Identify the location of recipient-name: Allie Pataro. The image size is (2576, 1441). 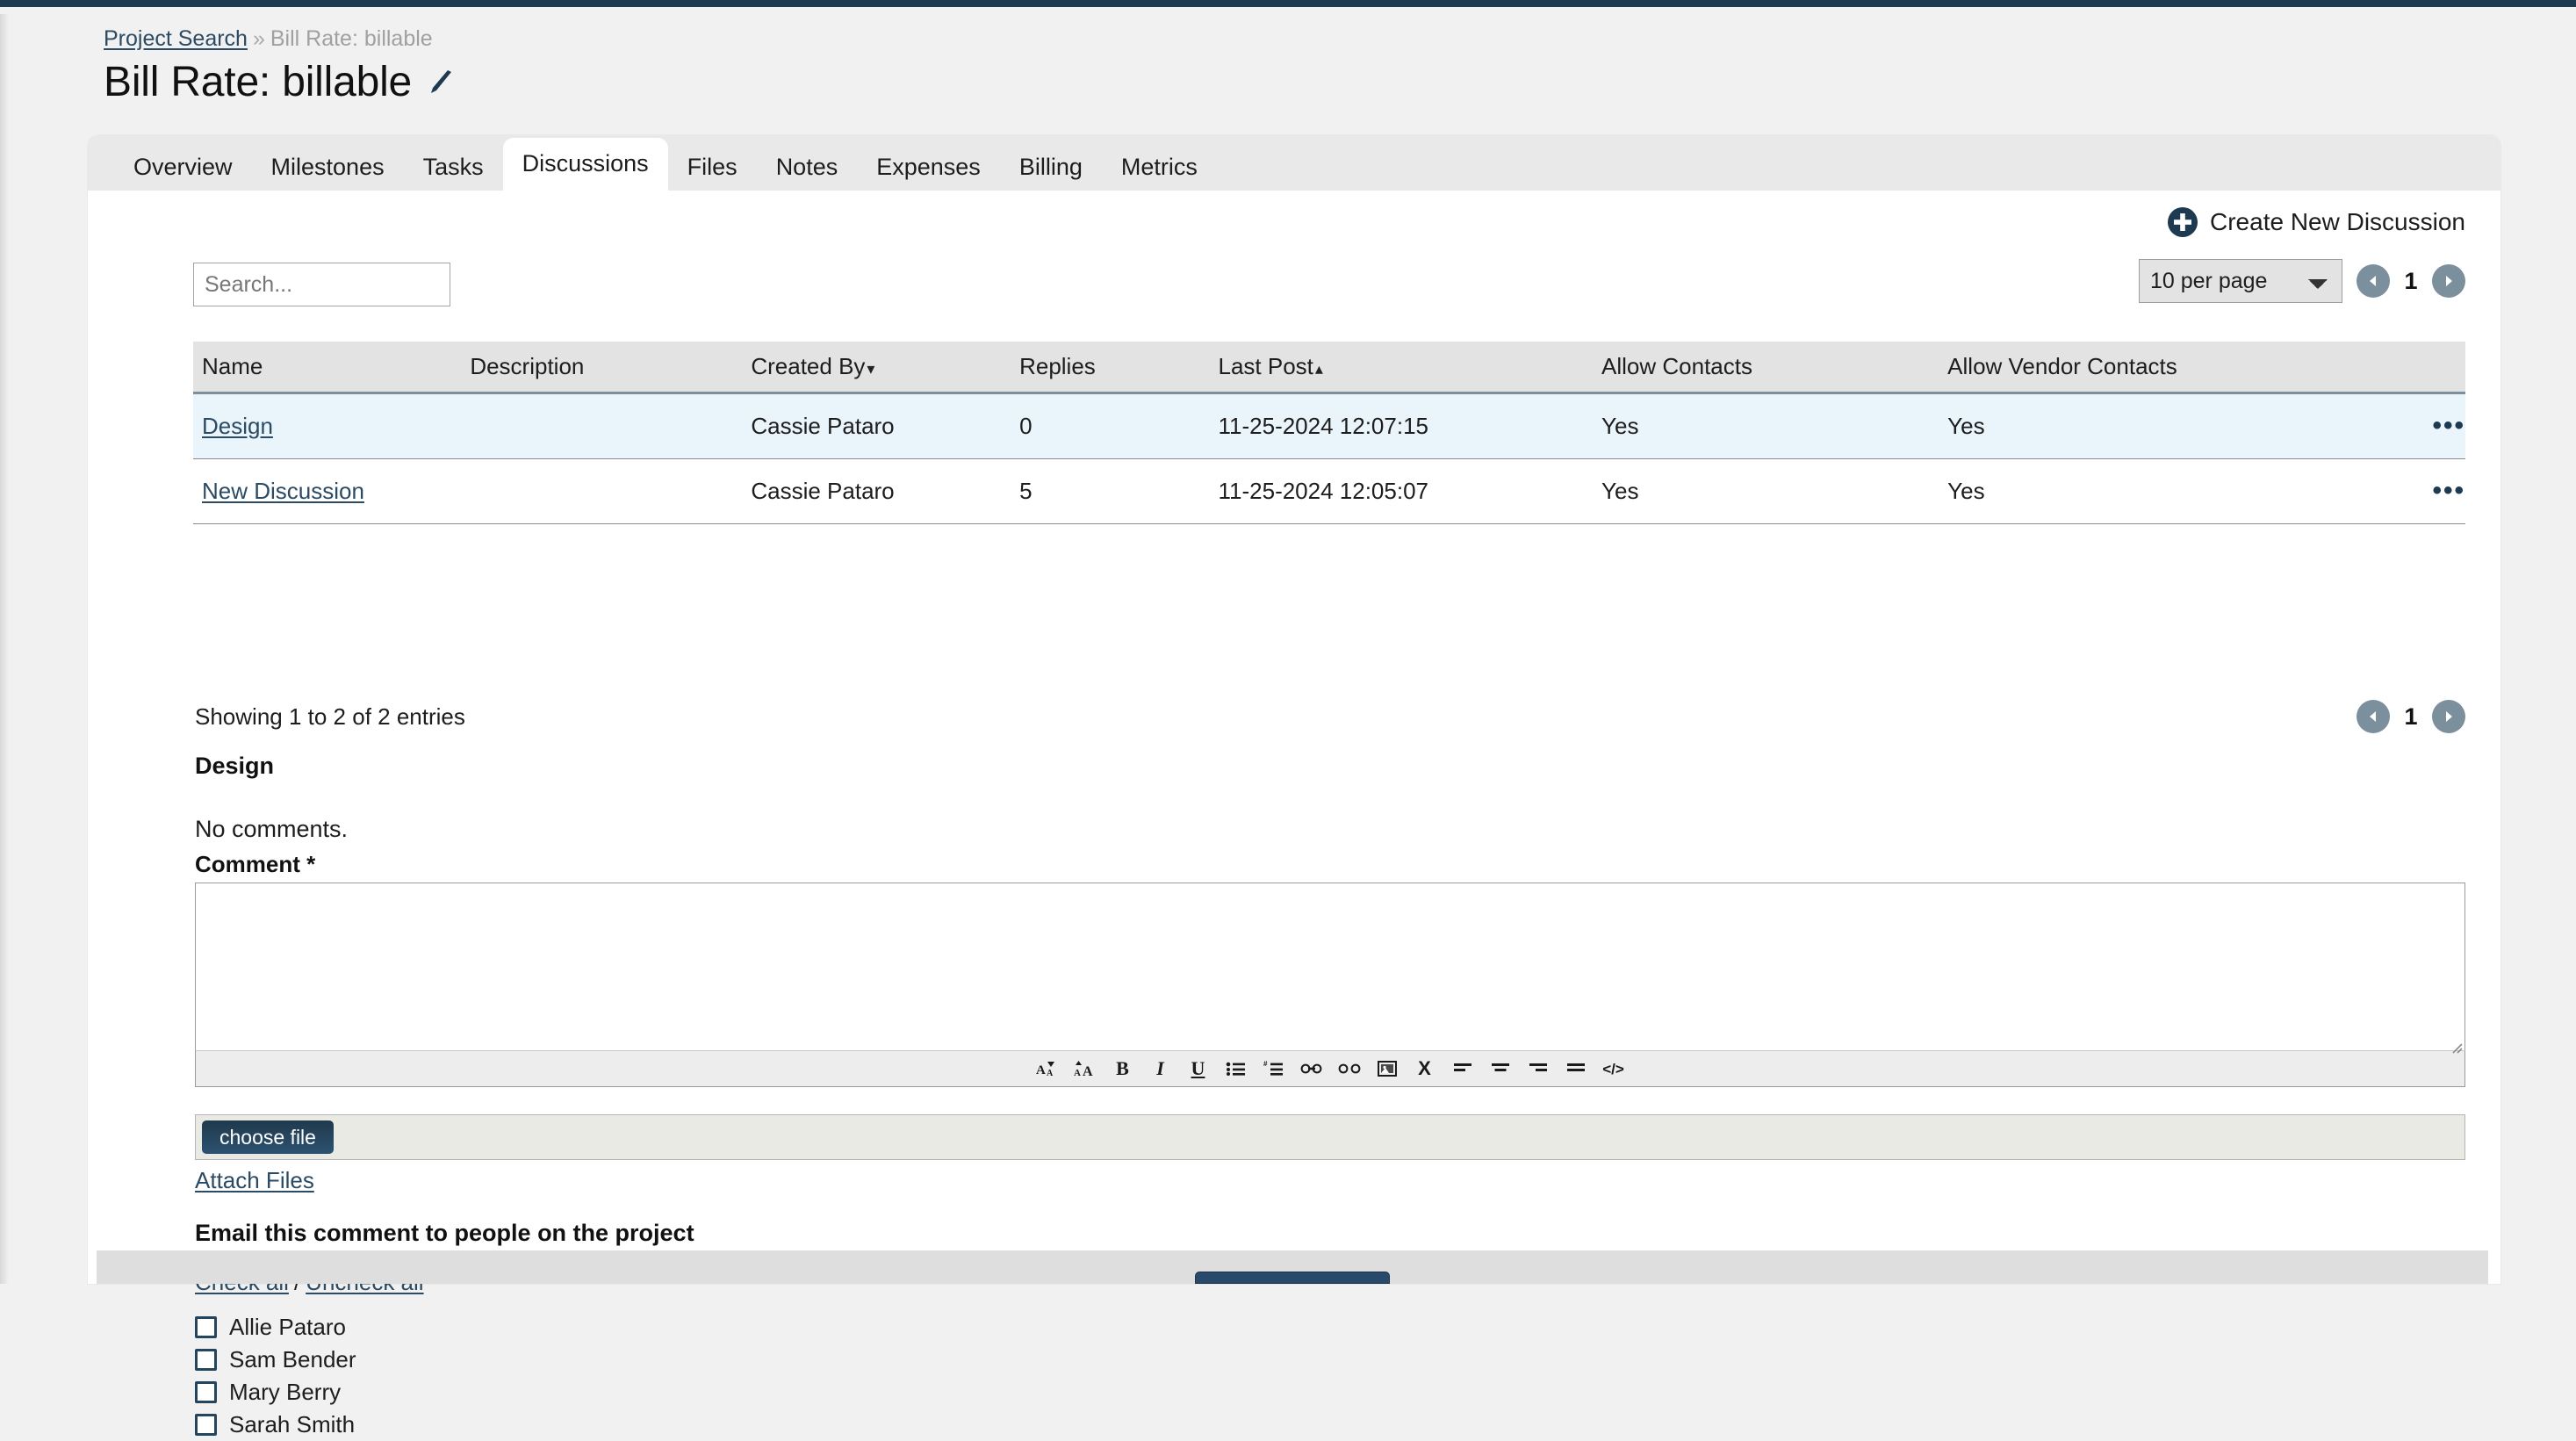
(287, 1327).